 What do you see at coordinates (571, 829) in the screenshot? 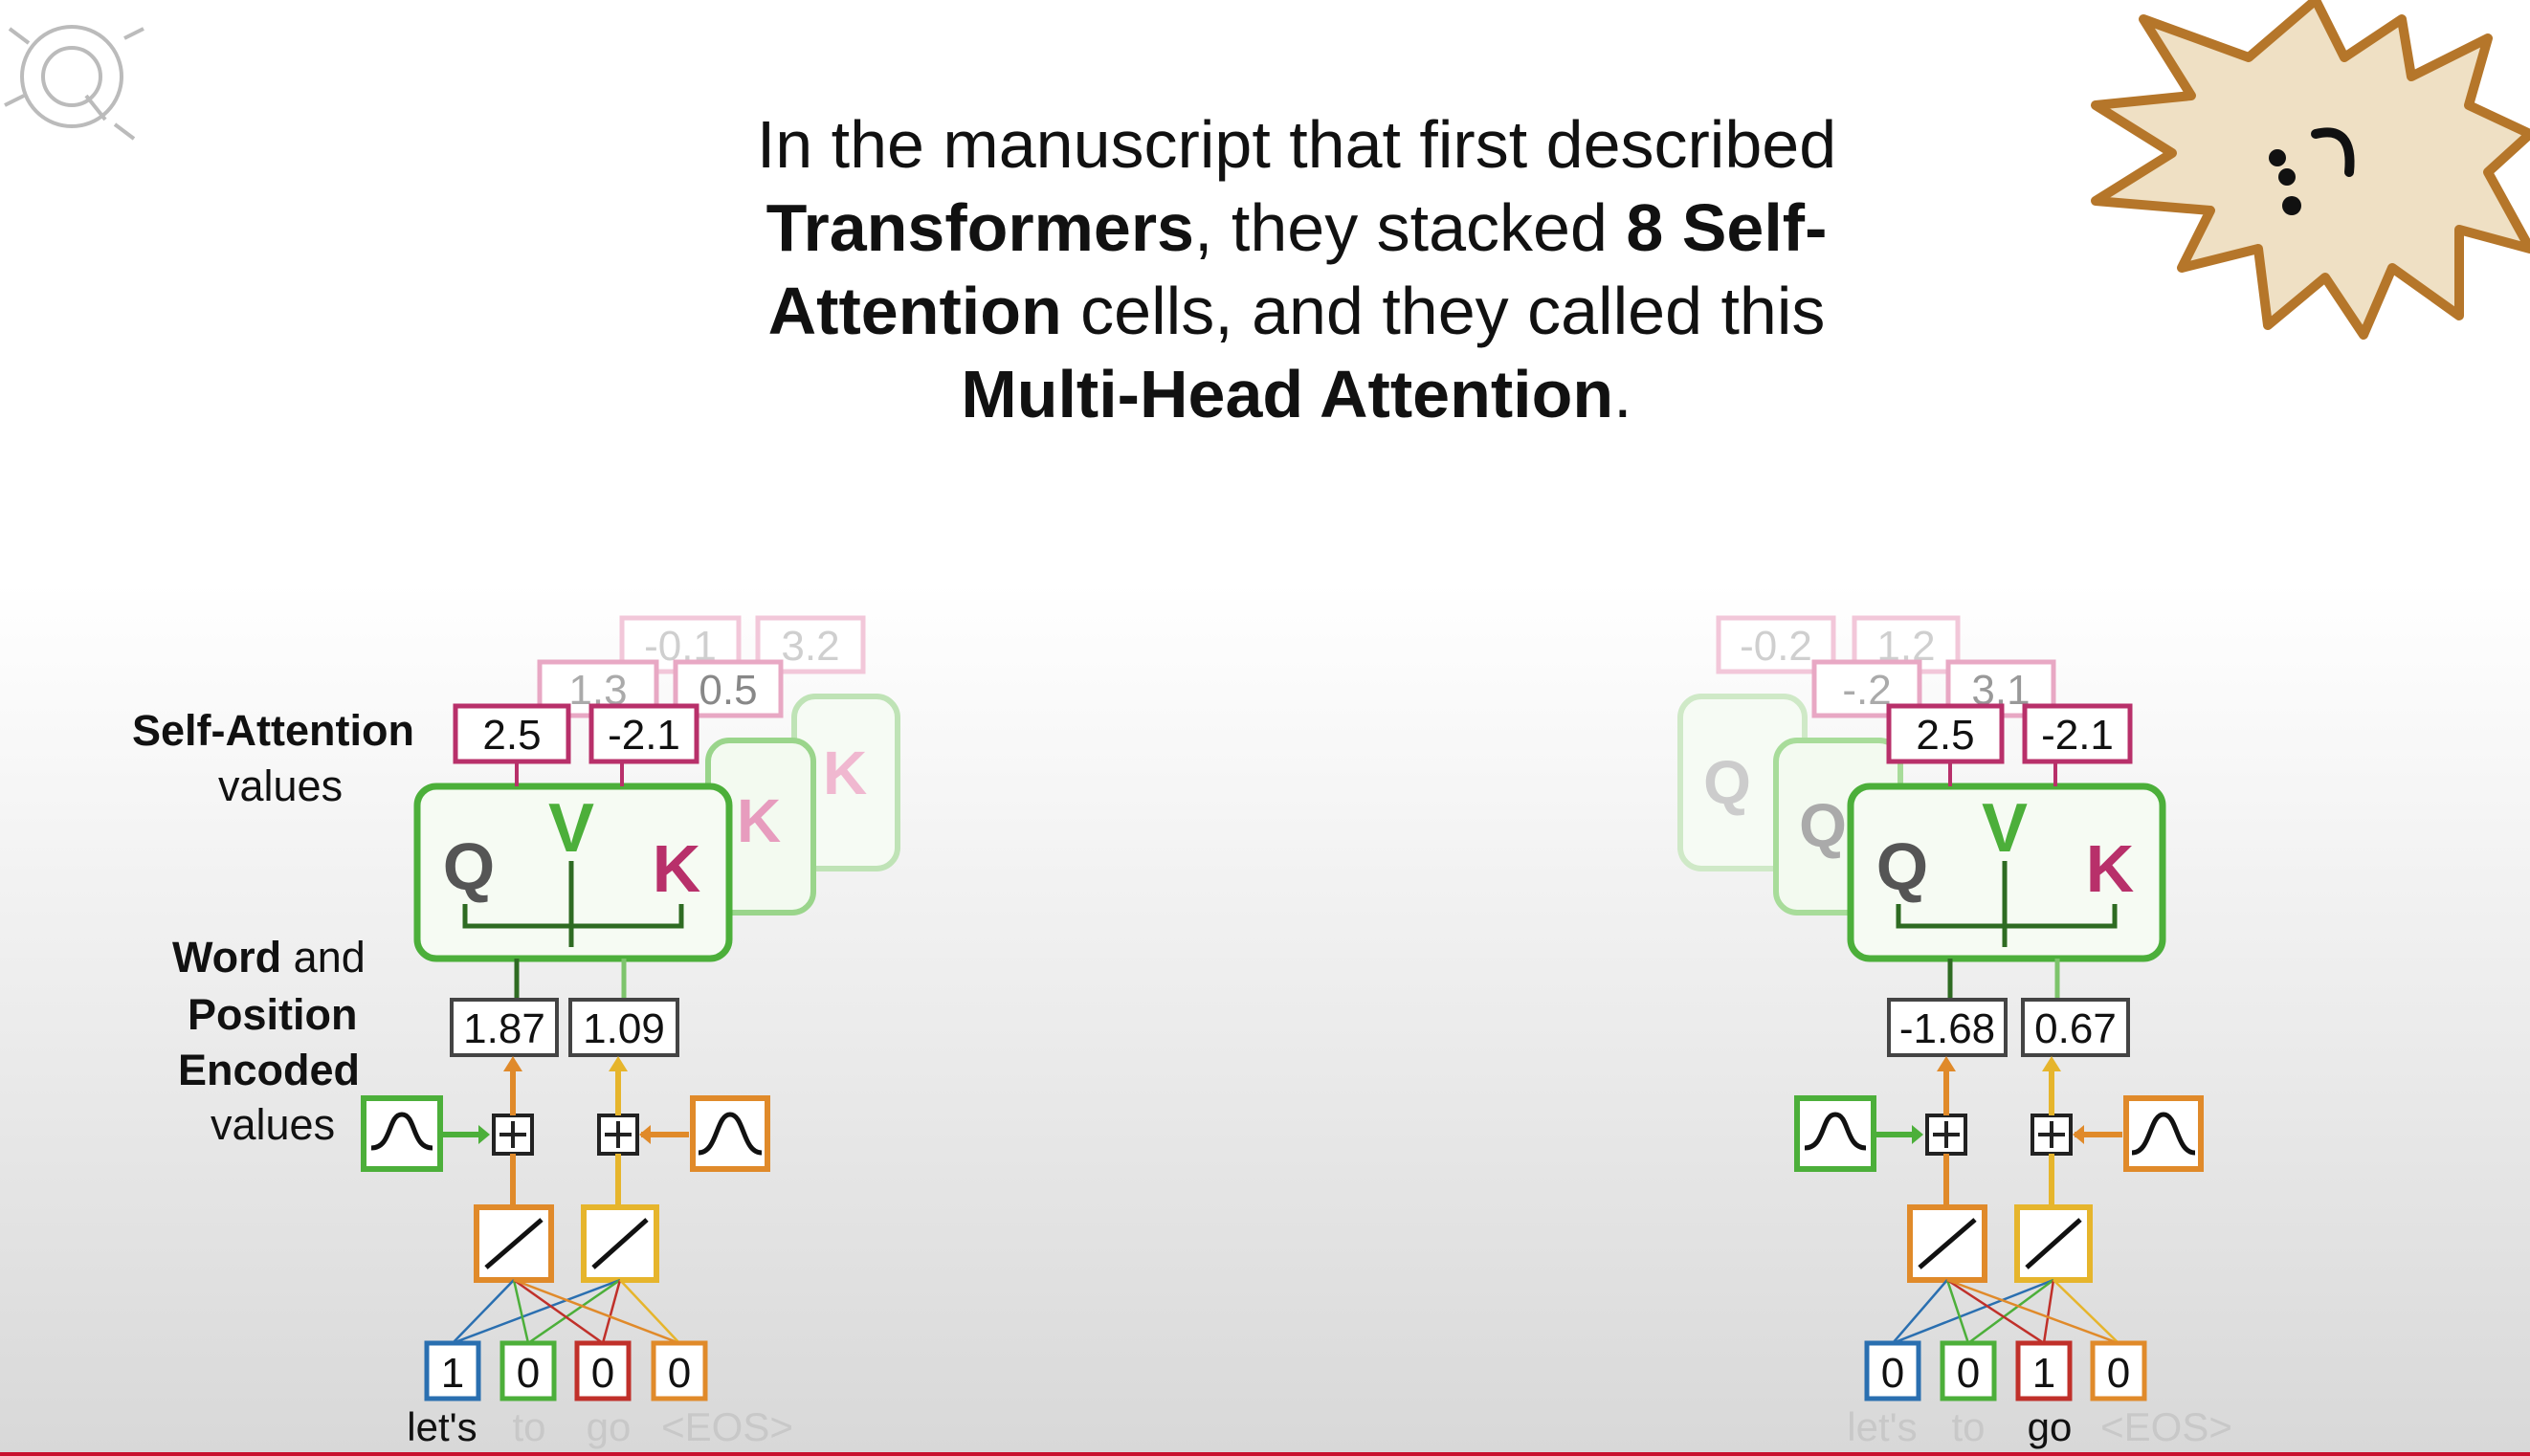
I see `left-v-letter: V` at bounding box center [571, 829].